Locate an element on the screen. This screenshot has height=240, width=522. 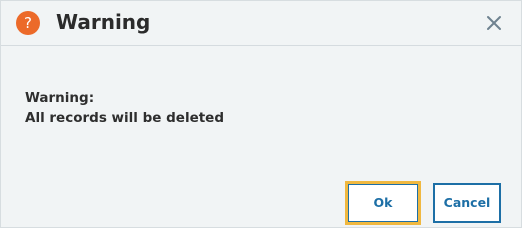
cancel-button: Cancel is located at coordinates (467, 203).